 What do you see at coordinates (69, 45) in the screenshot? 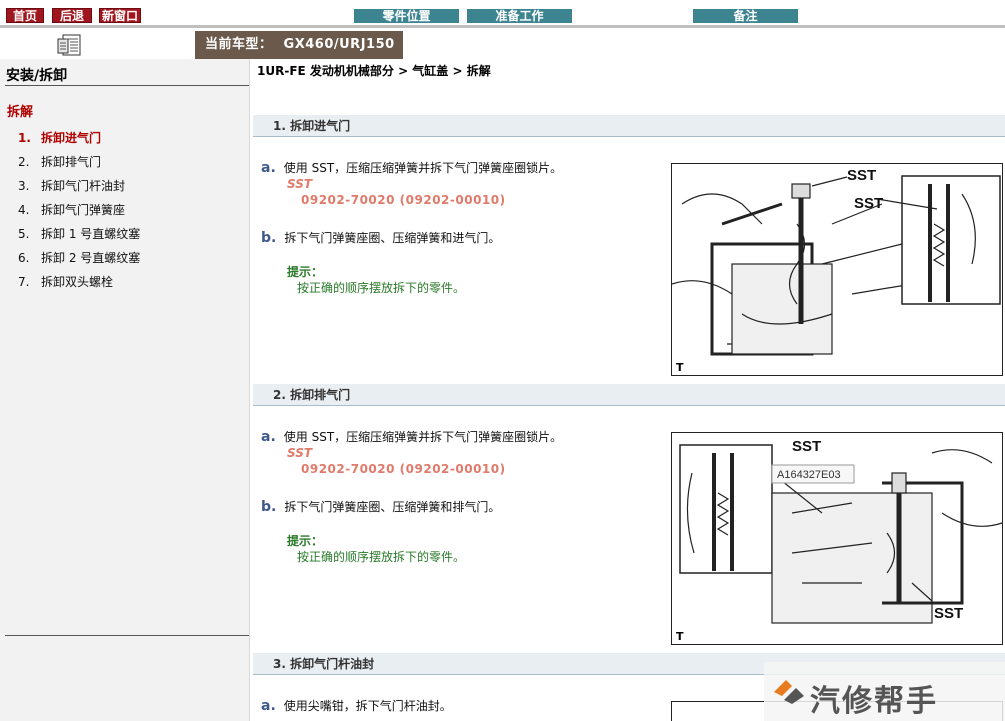
I see `document-icon` at bounding box center [69, 45].